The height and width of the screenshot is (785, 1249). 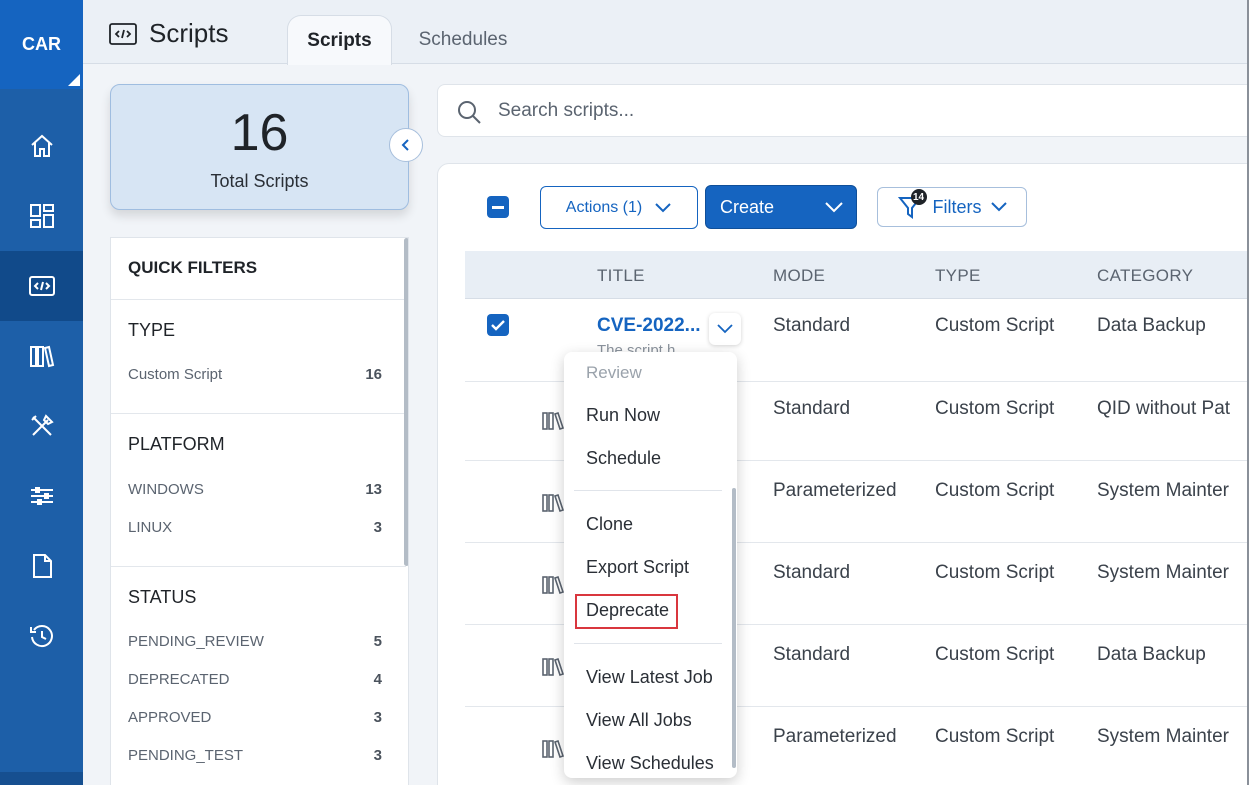 What do you see at coordinates (952, 207) in the screenshot?
I see `filters-button: 14 Filters` at bounding box center [952, 207].